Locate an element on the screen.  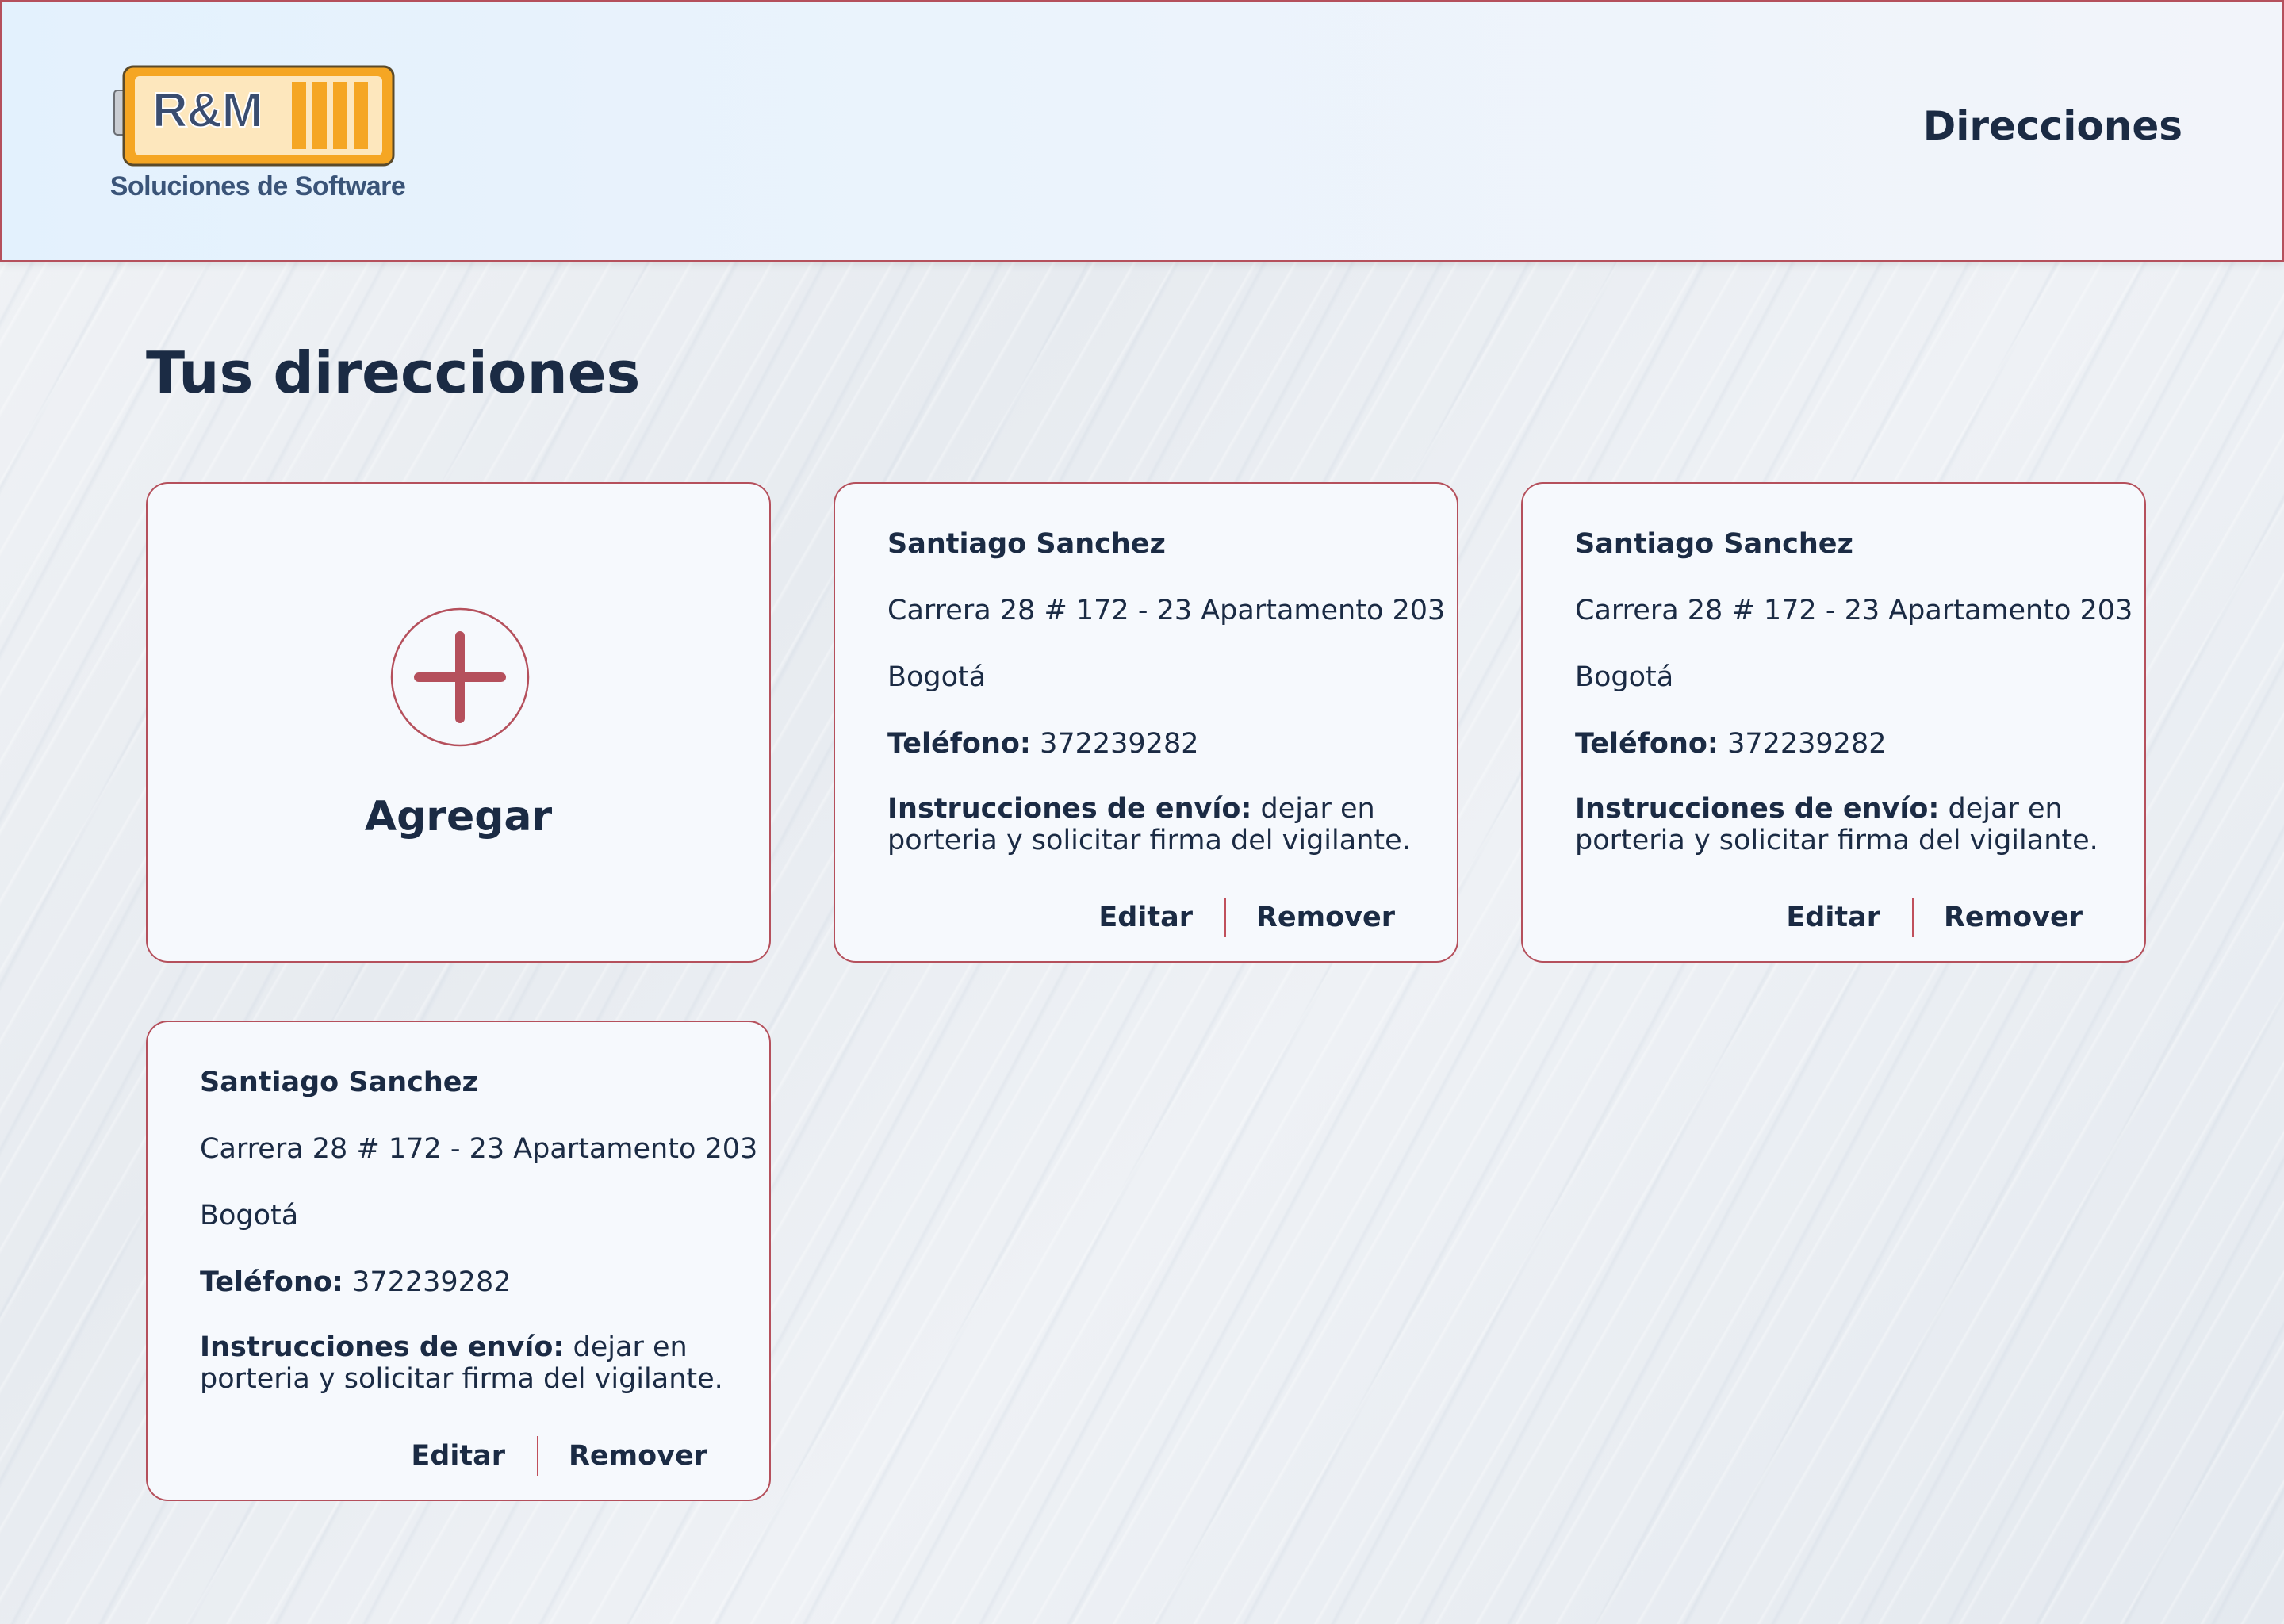
company-logo: R&M Soluciones de Software is located at coordinates (257, 134).